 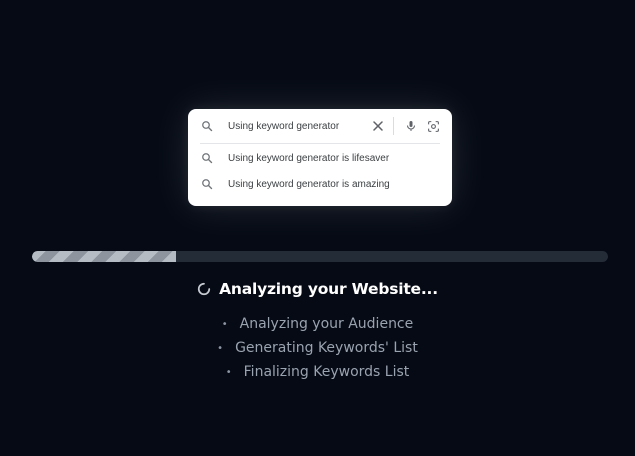 What do you see at coordinates (320, 256) in the screenshot?
I see `progress-bar` at bounding box center [320, 256].